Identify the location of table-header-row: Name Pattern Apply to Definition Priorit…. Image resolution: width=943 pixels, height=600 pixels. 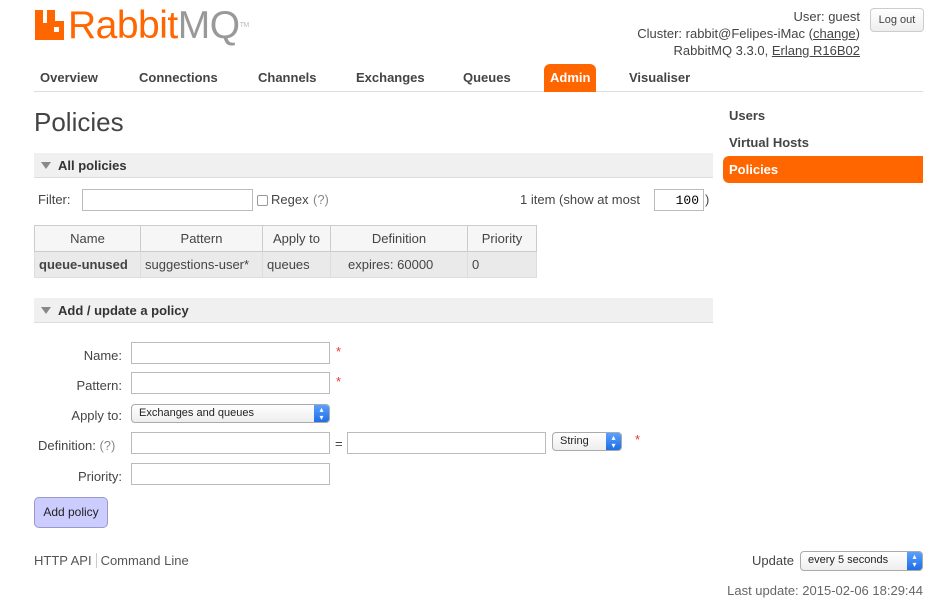
(285, 238).